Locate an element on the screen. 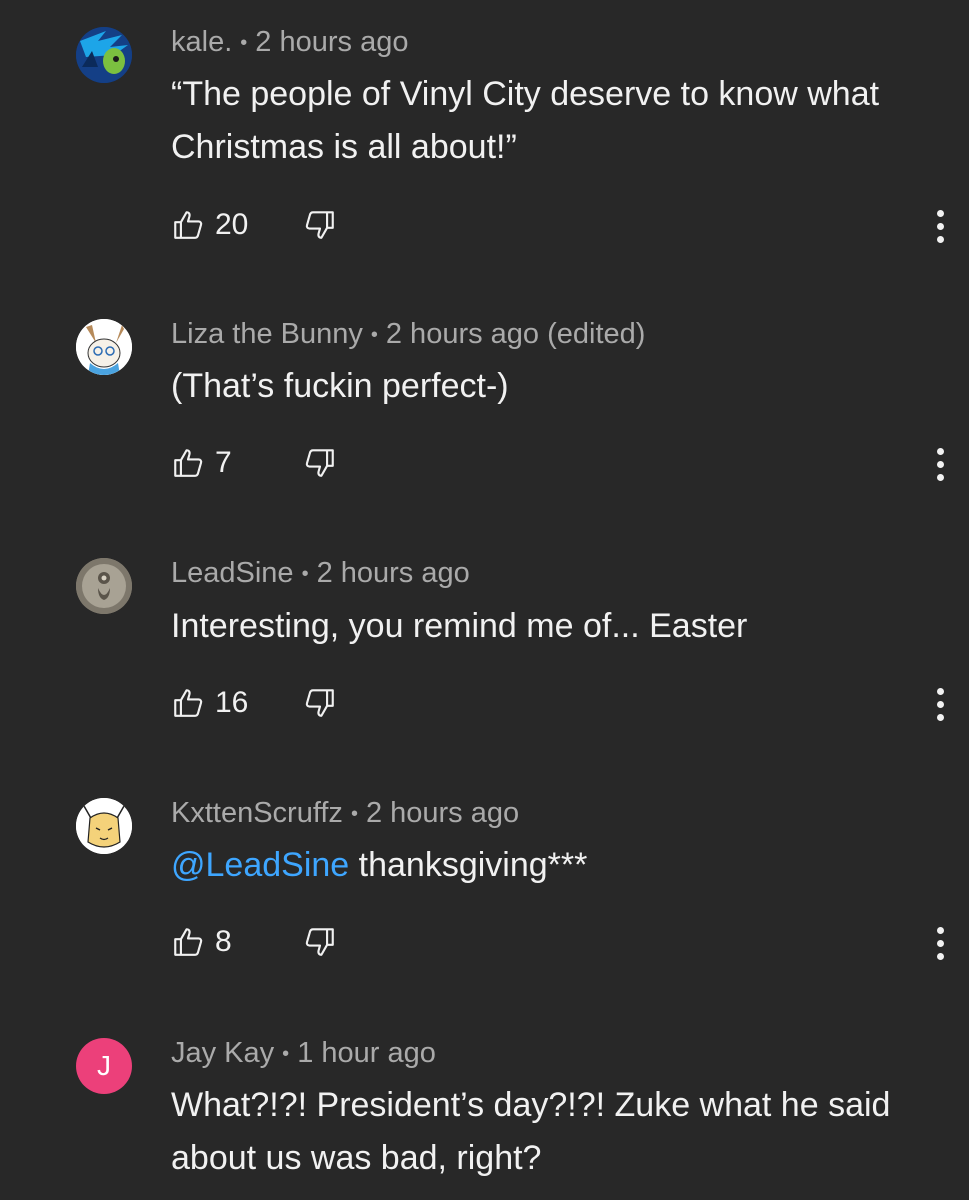 This screenshot has height=1200, width=969. avatar-letter: J is located at coordinates (104, 1065).